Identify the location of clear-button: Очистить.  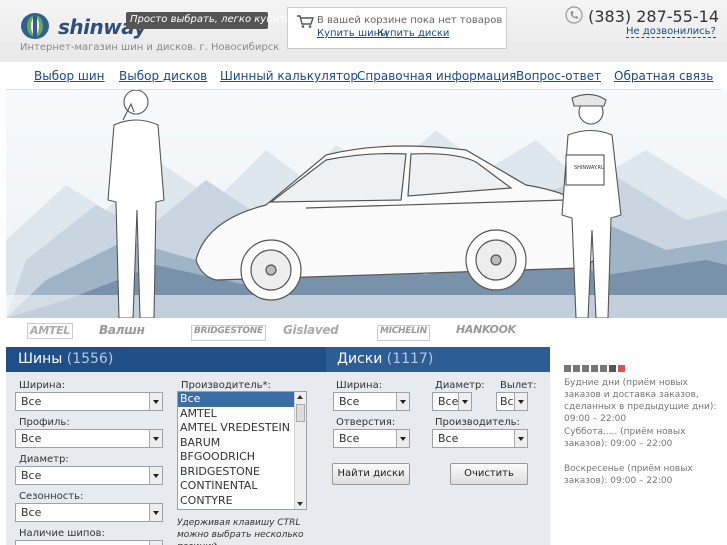
(489, 474).